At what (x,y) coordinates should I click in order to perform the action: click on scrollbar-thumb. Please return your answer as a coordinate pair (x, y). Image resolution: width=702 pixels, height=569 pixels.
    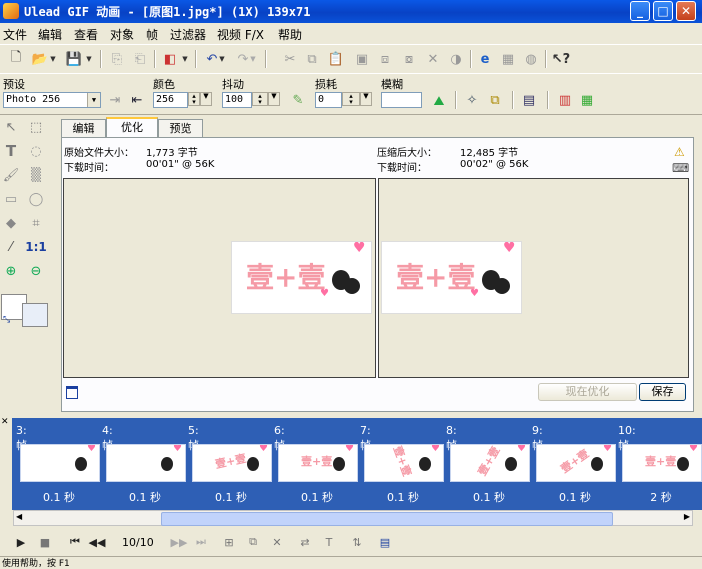
    Looking at the image, I should click on (387, 519).